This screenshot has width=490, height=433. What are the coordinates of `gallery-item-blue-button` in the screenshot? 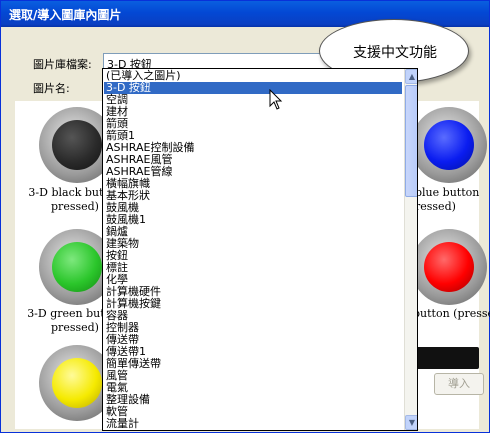 It's located at (449, 145).